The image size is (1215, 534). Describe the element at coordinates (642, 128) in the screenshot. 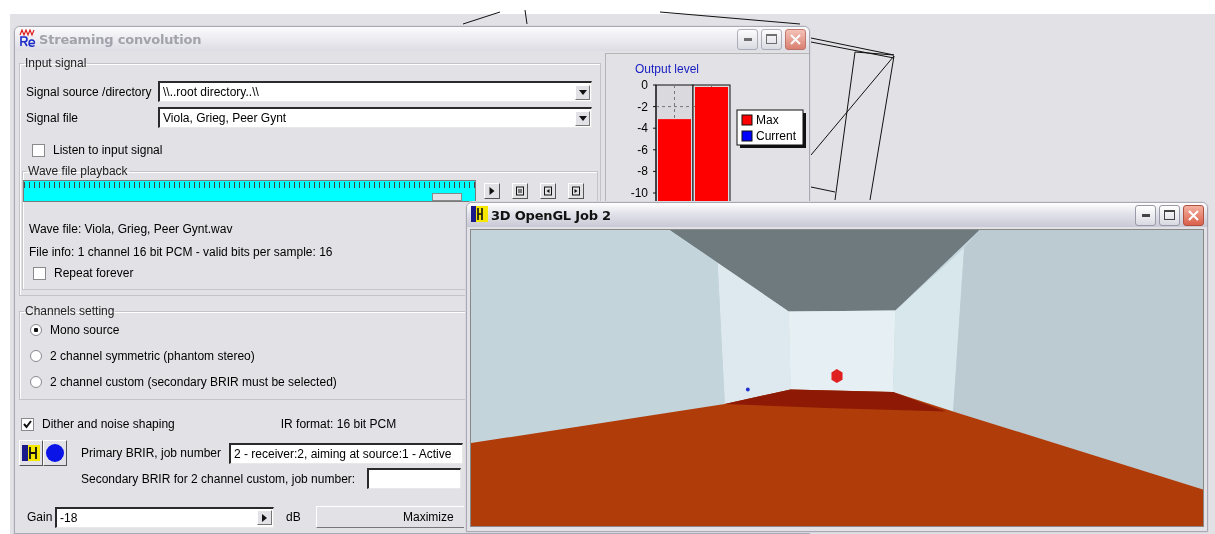

I see `scale-label: -4` at that location.